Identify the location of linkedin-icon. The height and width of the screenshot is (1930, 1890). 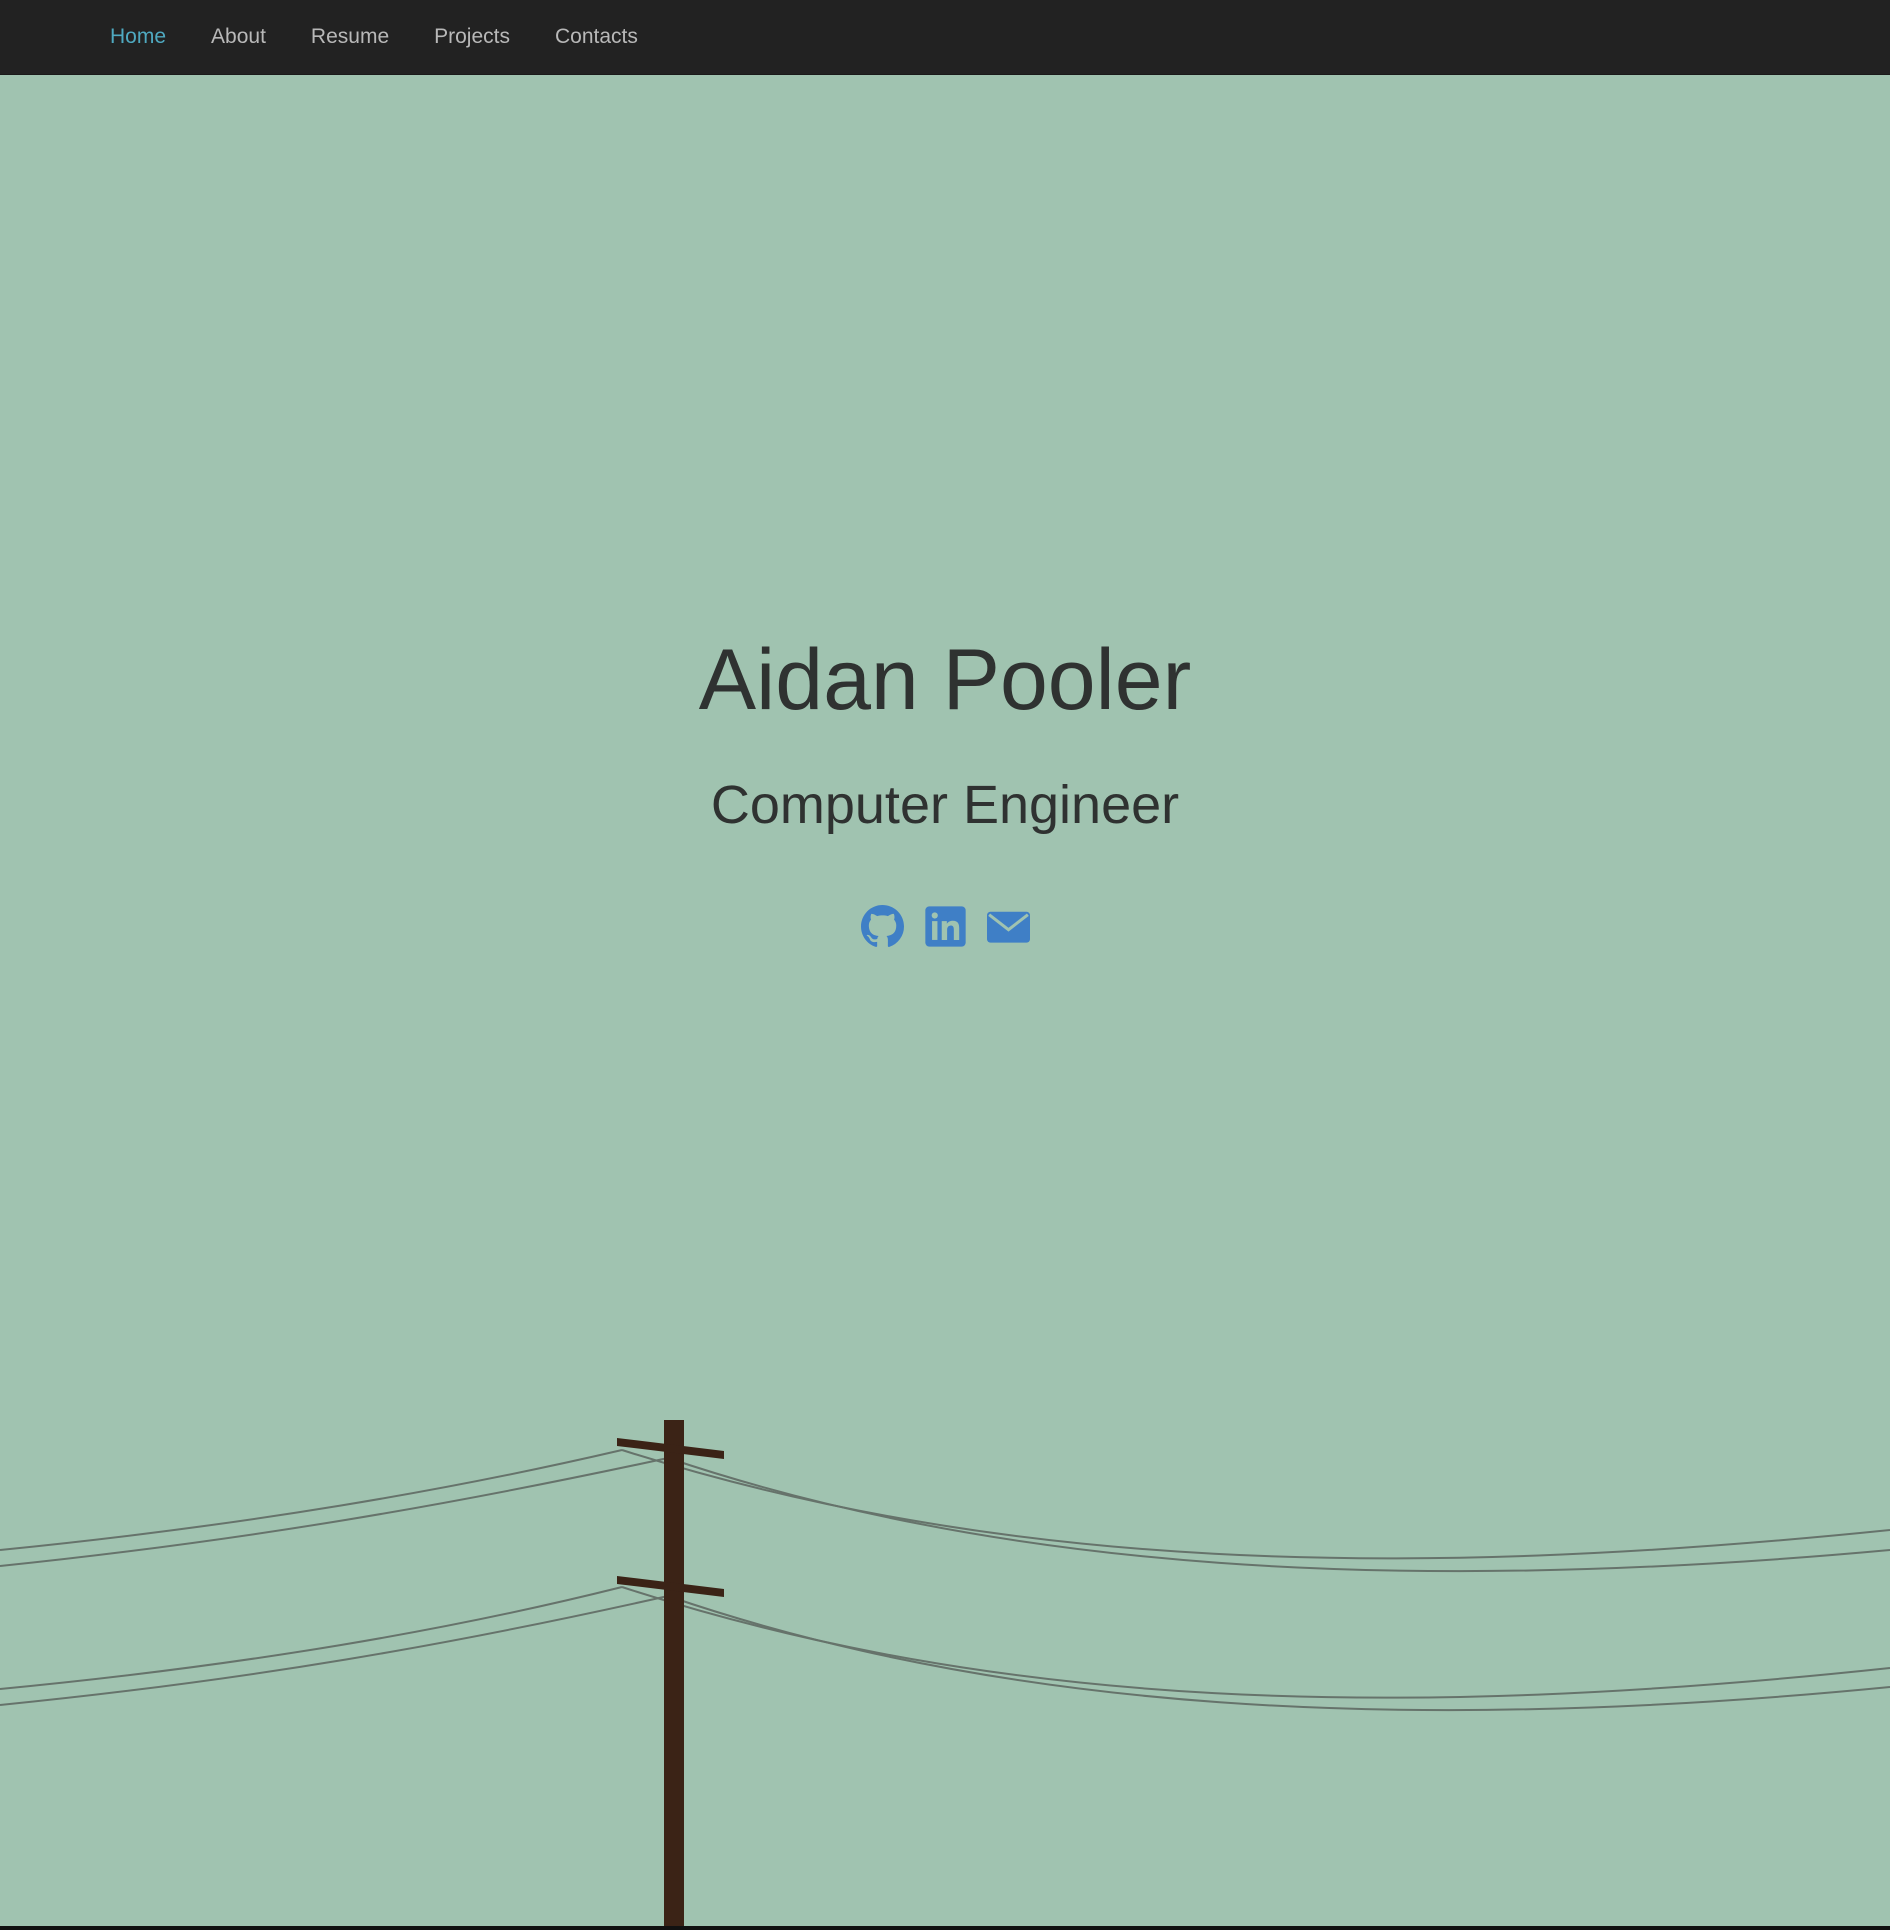
(945, 926).